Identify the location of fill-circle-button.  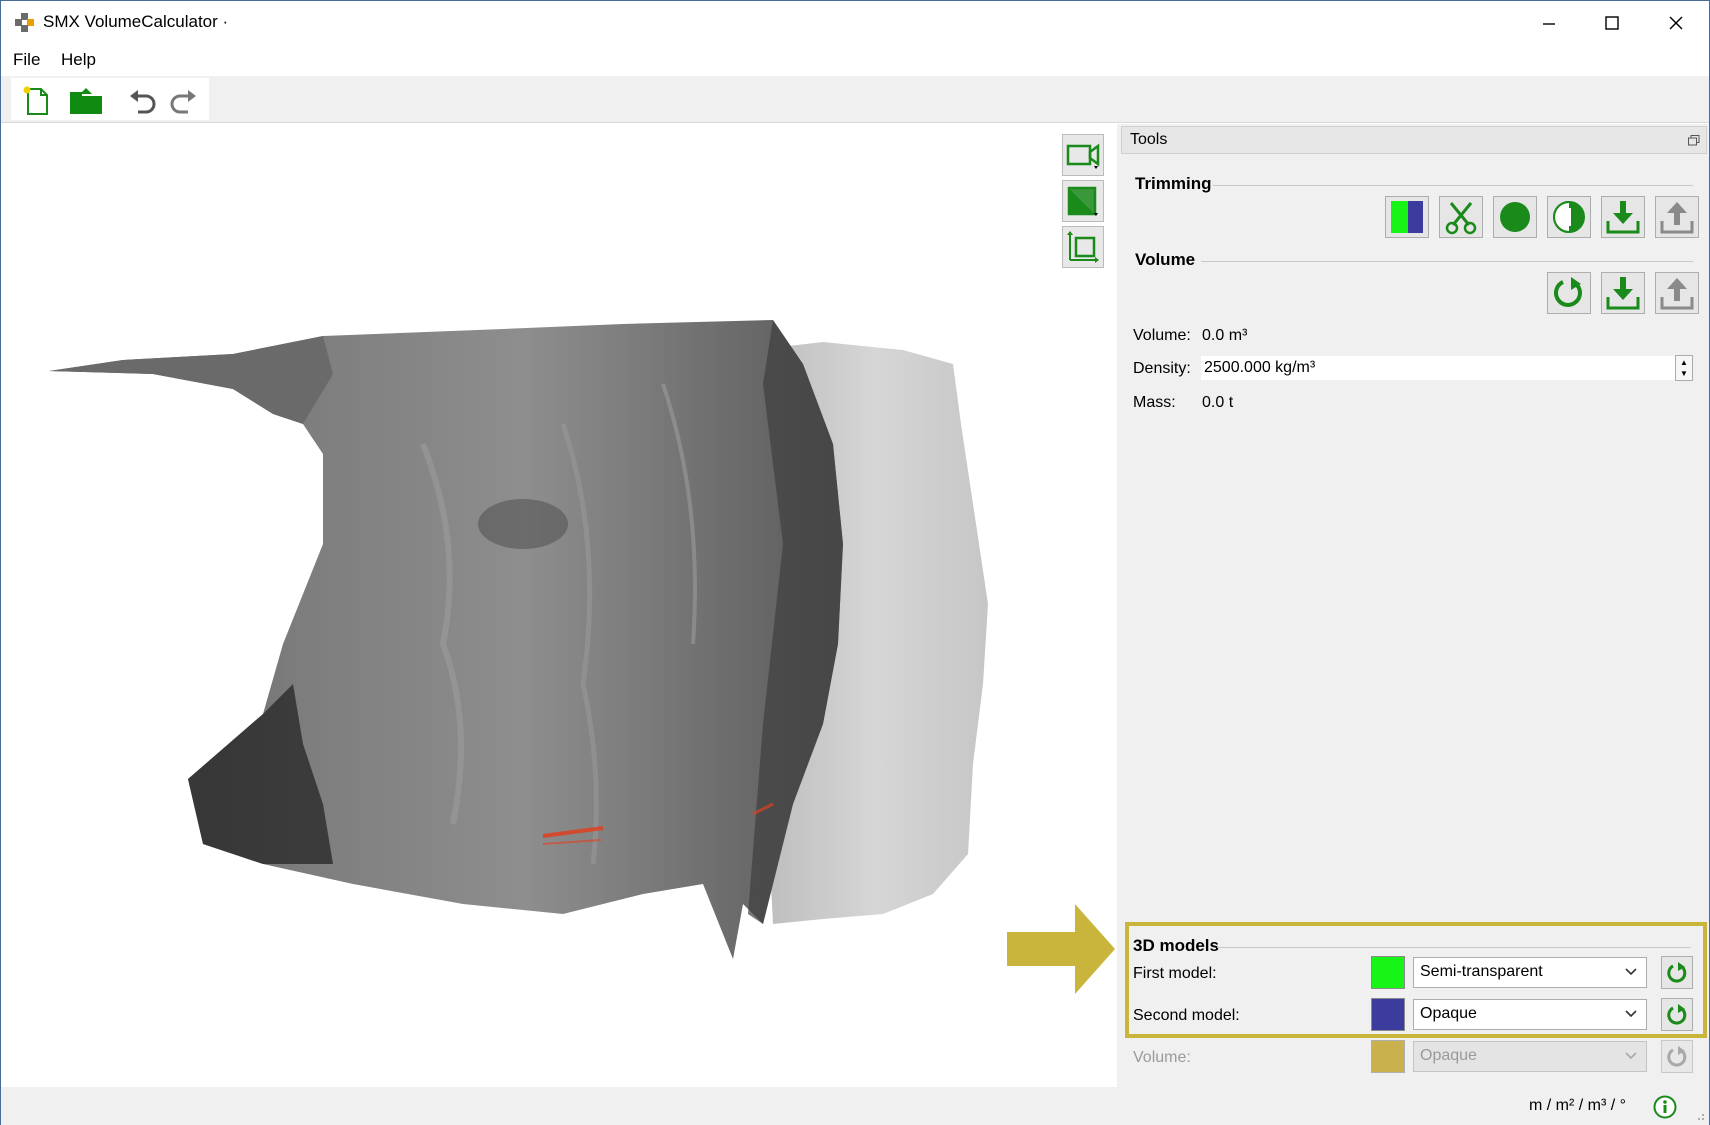
(1515, 217).